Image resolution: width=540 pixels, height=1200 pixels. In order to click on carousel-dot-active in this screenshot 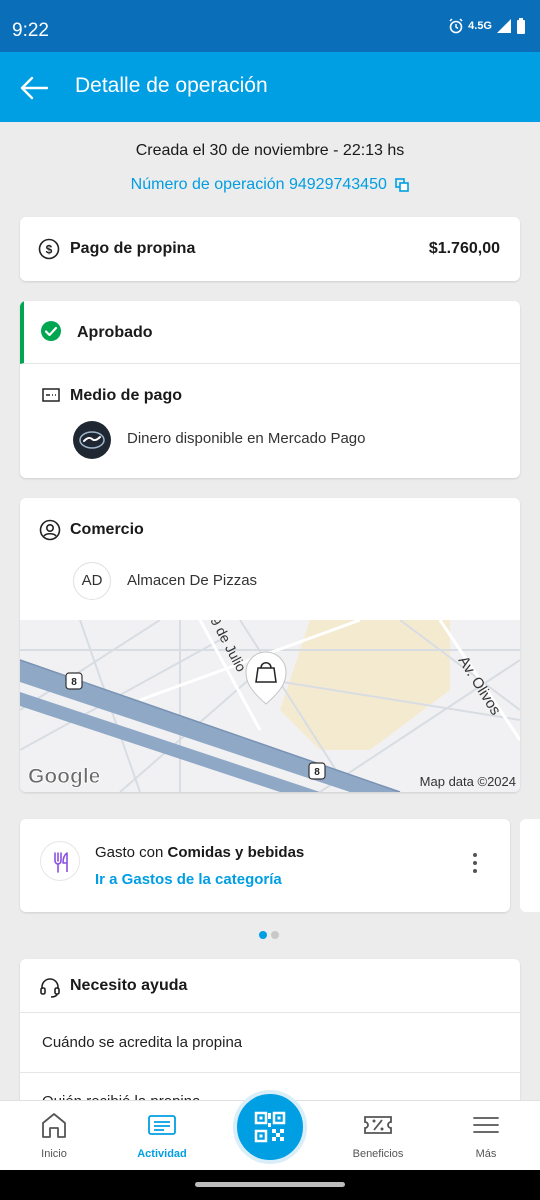, I will do `click(263, 935)`.